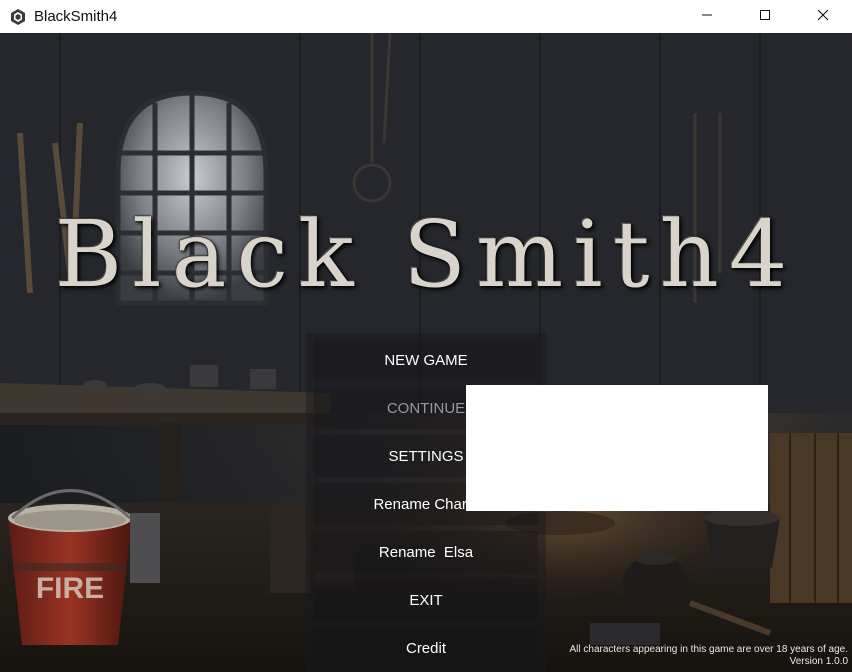 Image resolution: width=852 pixels, height=672 pixels. I want to click on window-controls, so click(765, 15).